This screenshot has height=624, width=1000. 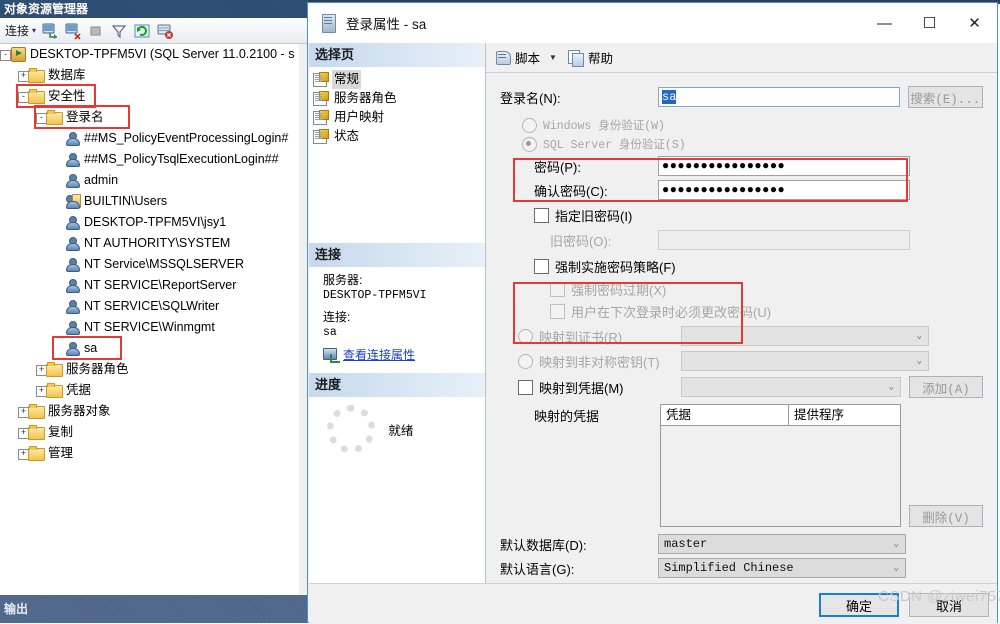 What do you see at coordinates (784, 190) in the screenshot?
I see `confirm-password-input: ●●●●●●●●●●●●●●●●` at bounding box center [784, 190].